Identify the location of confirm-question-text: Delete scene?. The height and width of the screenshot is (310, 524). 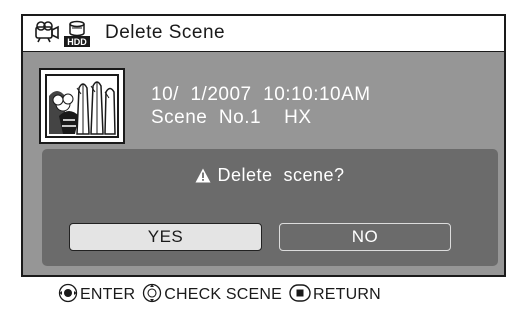
(281, 175).